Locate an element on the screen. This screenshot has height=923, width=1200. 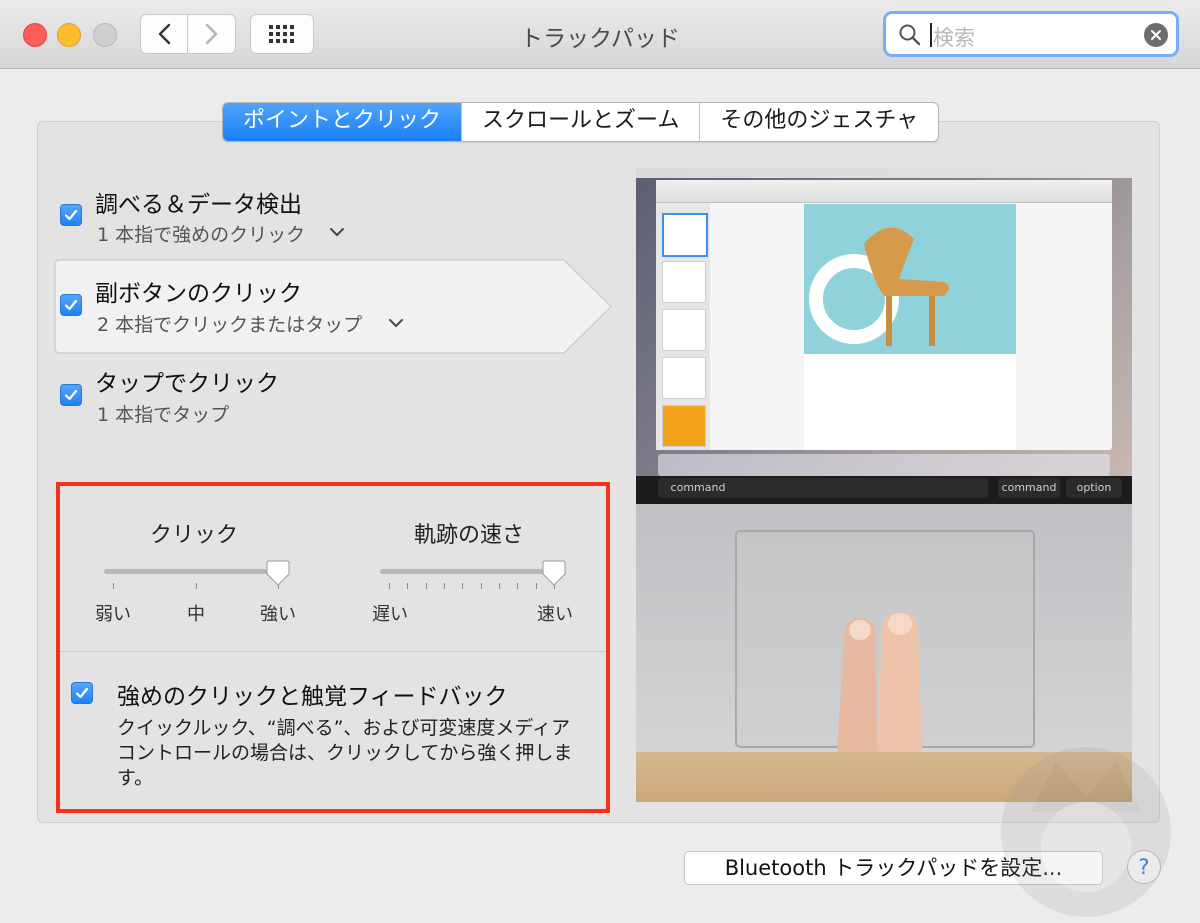
section-divider is located at coordinates (333, 651).